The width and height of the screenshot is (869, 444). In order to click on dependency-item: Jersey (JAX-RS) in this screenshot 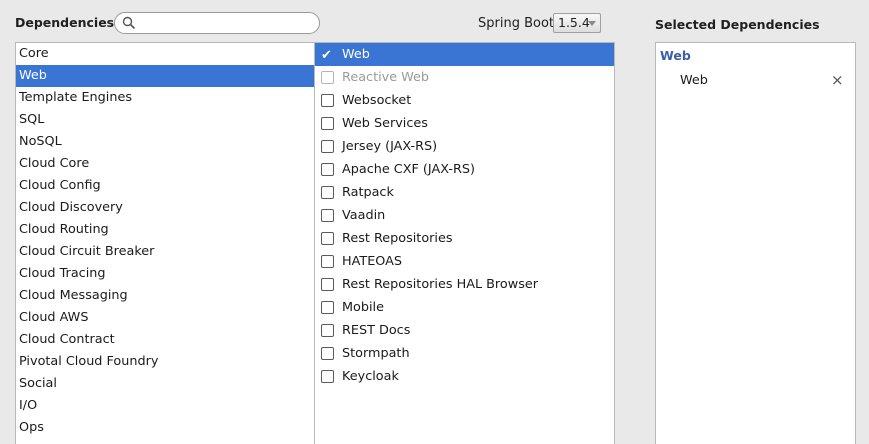, I will do `click(464, 146)`.